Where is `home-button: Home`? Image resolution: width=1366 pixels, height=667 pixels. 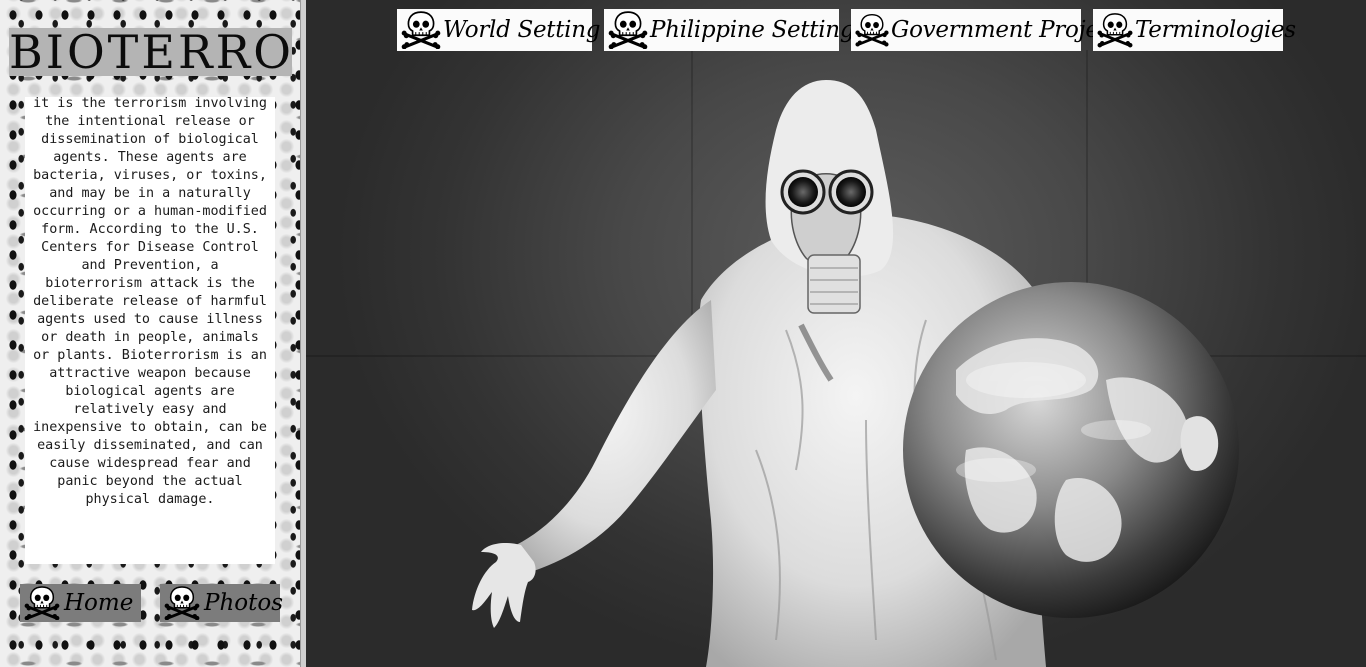
home-button: Home is located at coordinates (80, 603).